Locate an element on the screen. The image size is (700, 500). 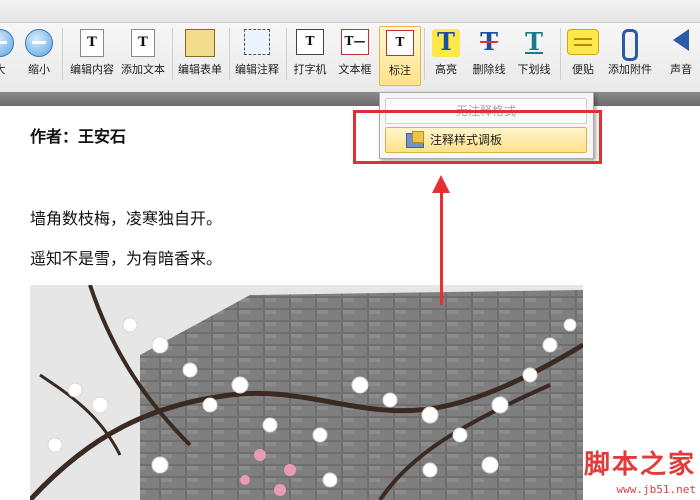
speaker-icon is located at coordinates (681, 40).